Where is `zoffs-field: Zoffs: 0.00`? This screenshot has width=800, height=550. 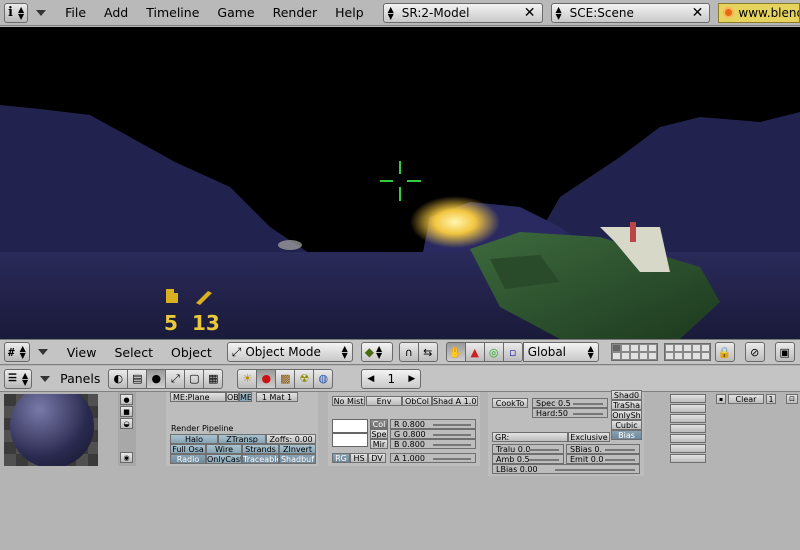 zoffs-field: Zoffs: 0.00 is located at coordinates (291, 439).